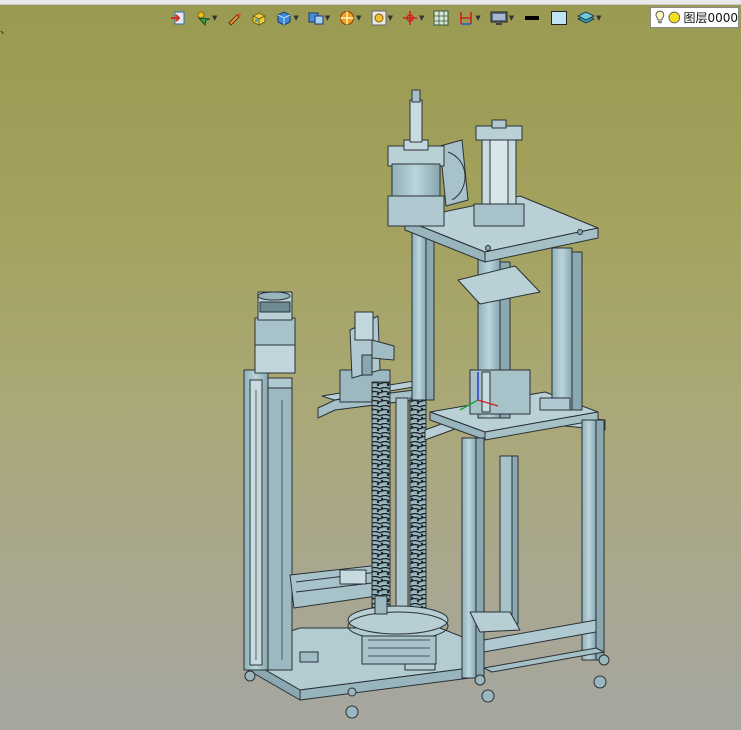  What do you see at coordinates (499, 173) in the screenshot?
I see `secondary-air-cylinder` at bounding box center [499, 173].